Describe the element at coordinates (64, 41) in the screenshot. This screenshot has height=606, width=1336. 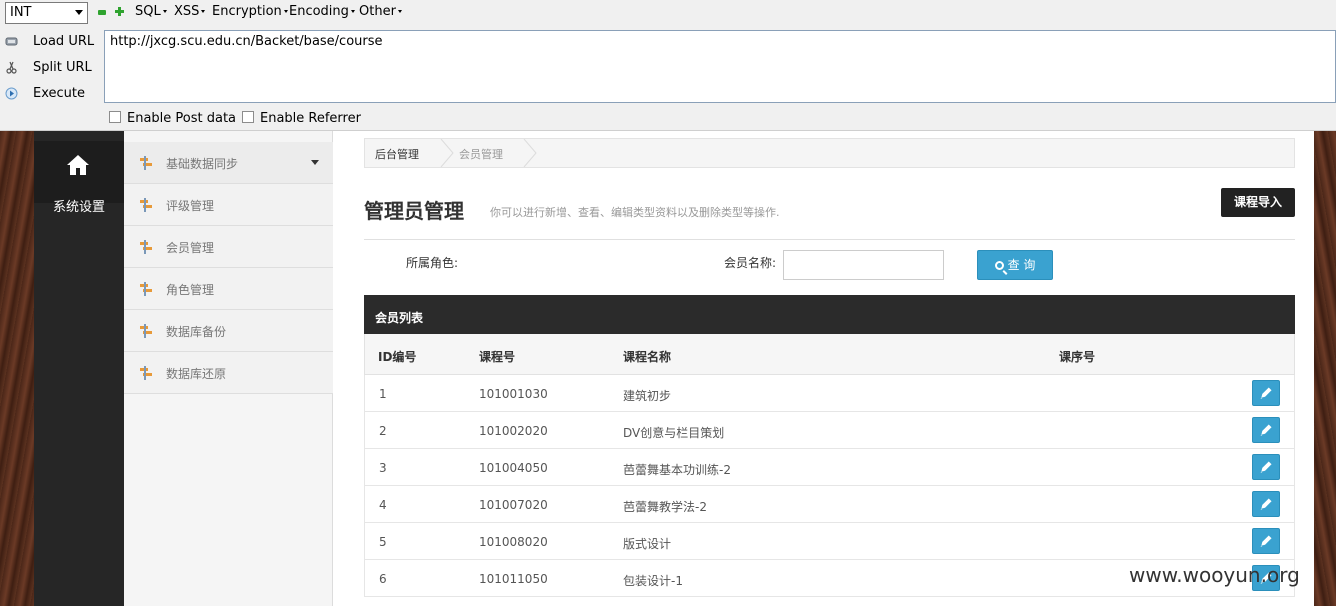
I see `load-url-label: Load URL` at that location.